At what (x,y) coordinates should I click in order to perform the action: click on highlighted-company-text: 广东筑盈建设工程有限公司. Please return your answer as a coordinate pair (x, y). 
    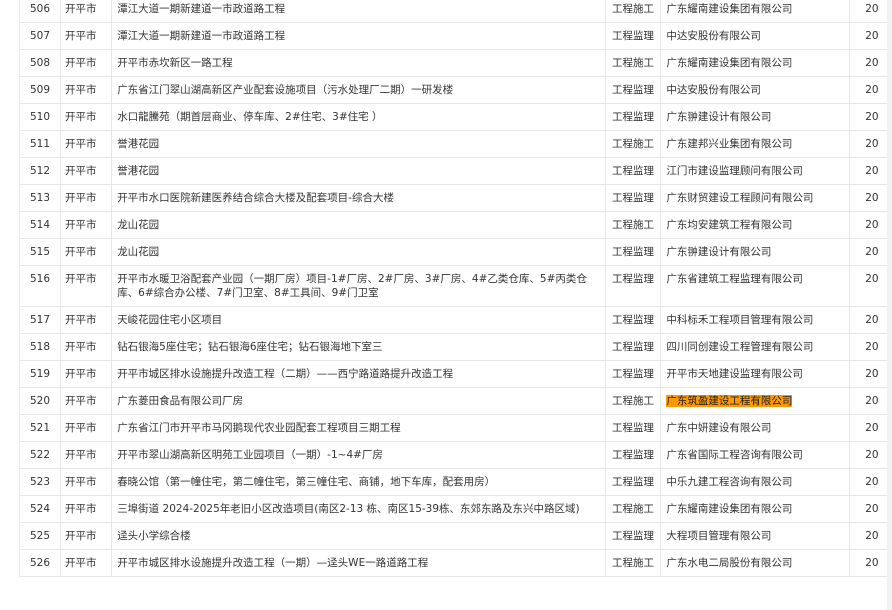
    Looking at the image, I should click on (729, 401).